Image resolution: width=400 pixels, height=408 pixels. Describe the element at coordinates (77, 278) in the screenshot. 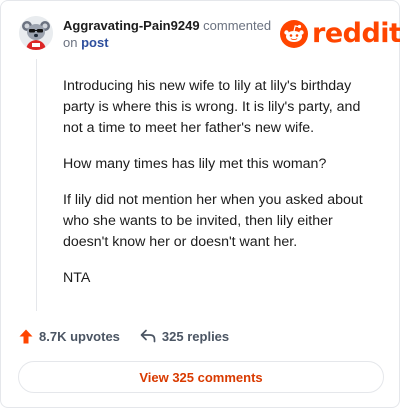

I see `comment-paragraph: NTA` at that location.